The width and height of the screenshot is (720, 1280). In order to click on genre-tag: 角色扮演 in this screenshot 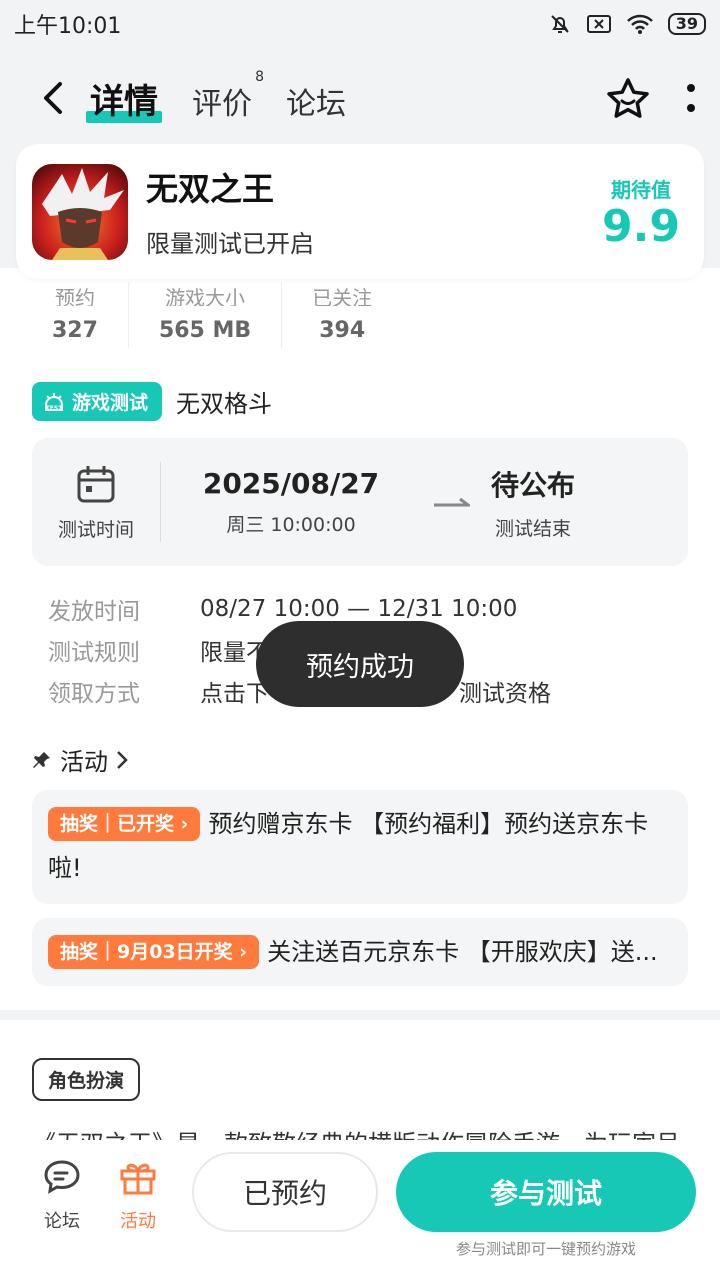, I will do `click(86, 1079)`.